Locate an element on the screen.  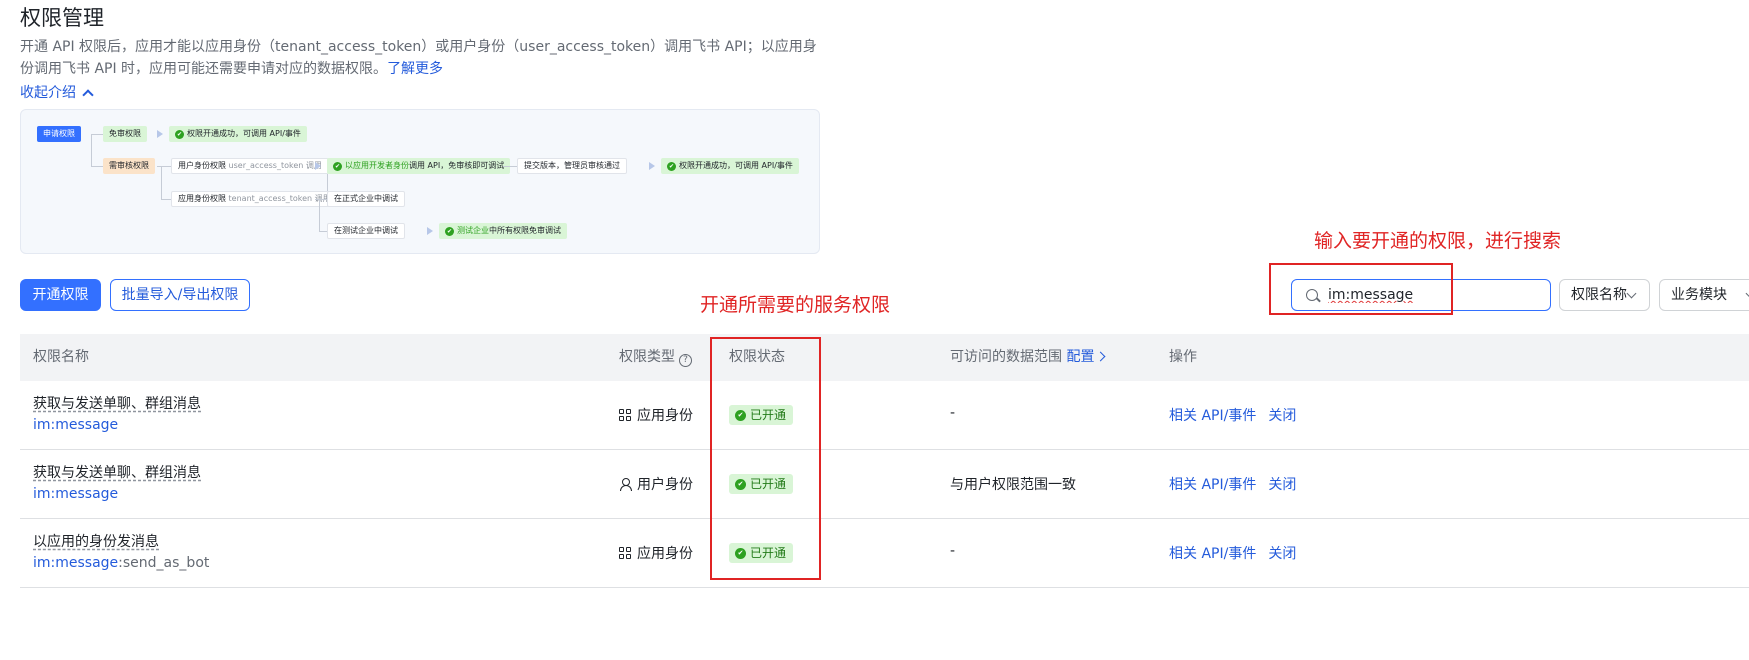
header-data-scope: 可访问的数据范围 配置 is located at coordinates (1028, 357).